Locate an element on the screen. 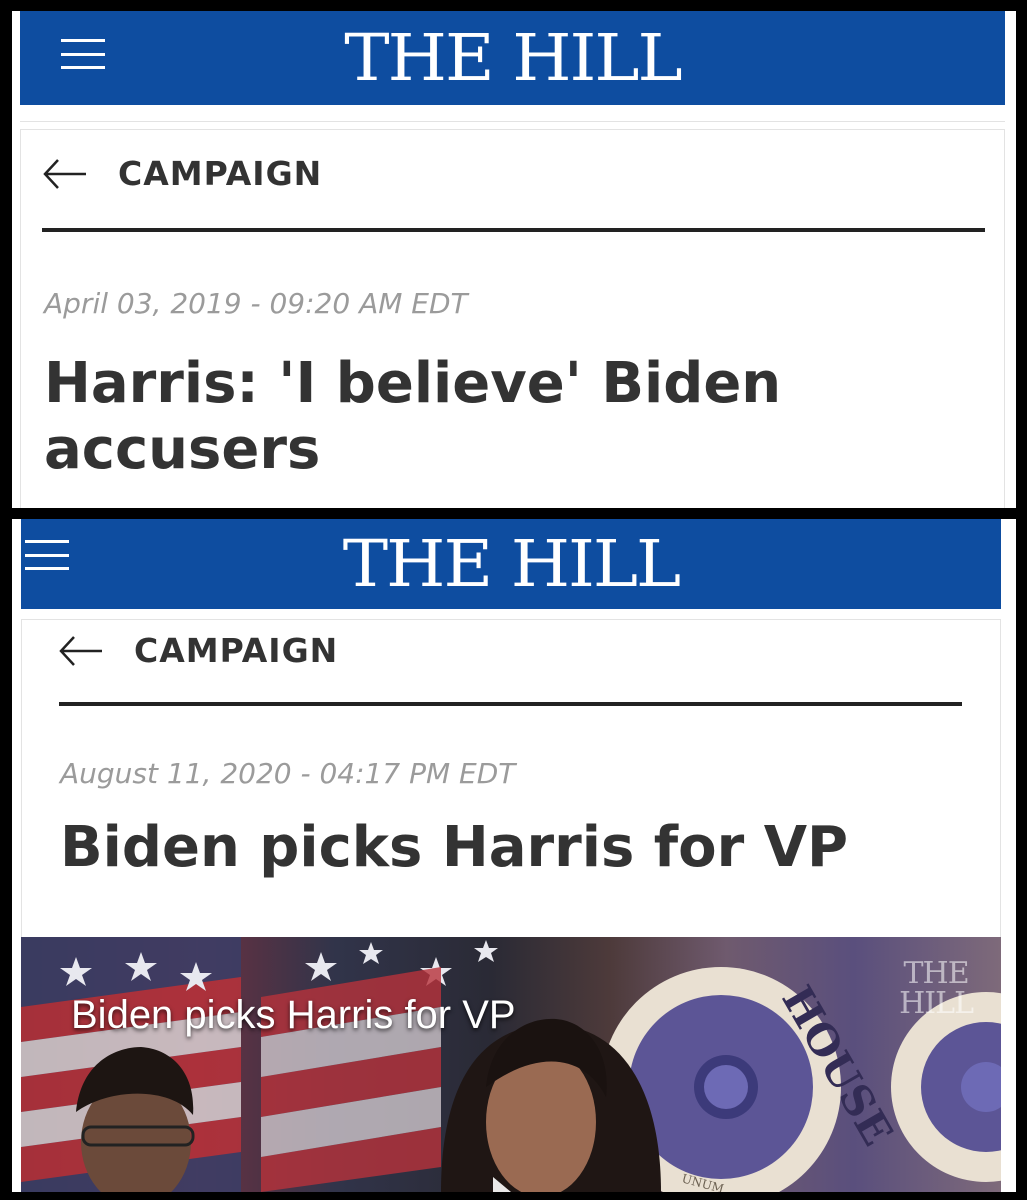  article-date: April 03, 2019 - 09:20 AM EDT is located at coordinates (256, 303).